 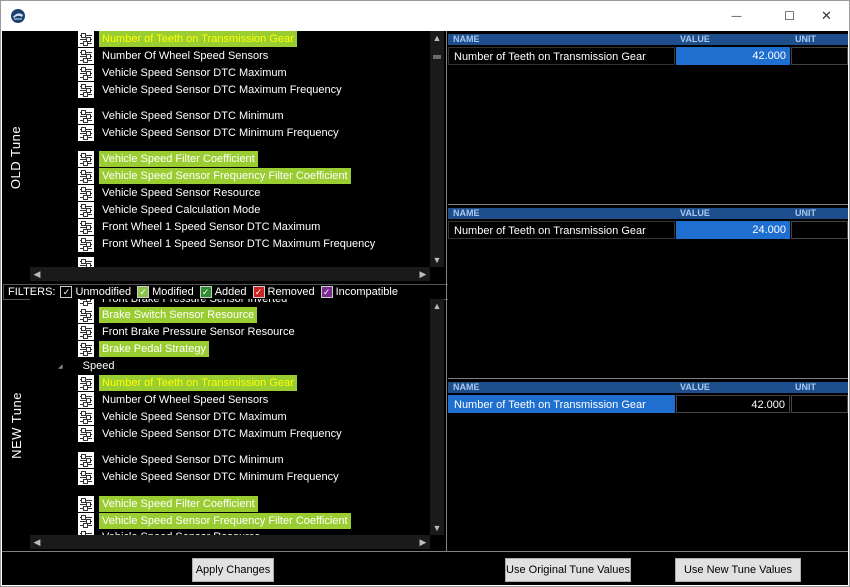 What do you see at coordinates (789, 16) in the screenshot?
I see `maximize-icon: ☐` at bounding box center [789, 16].